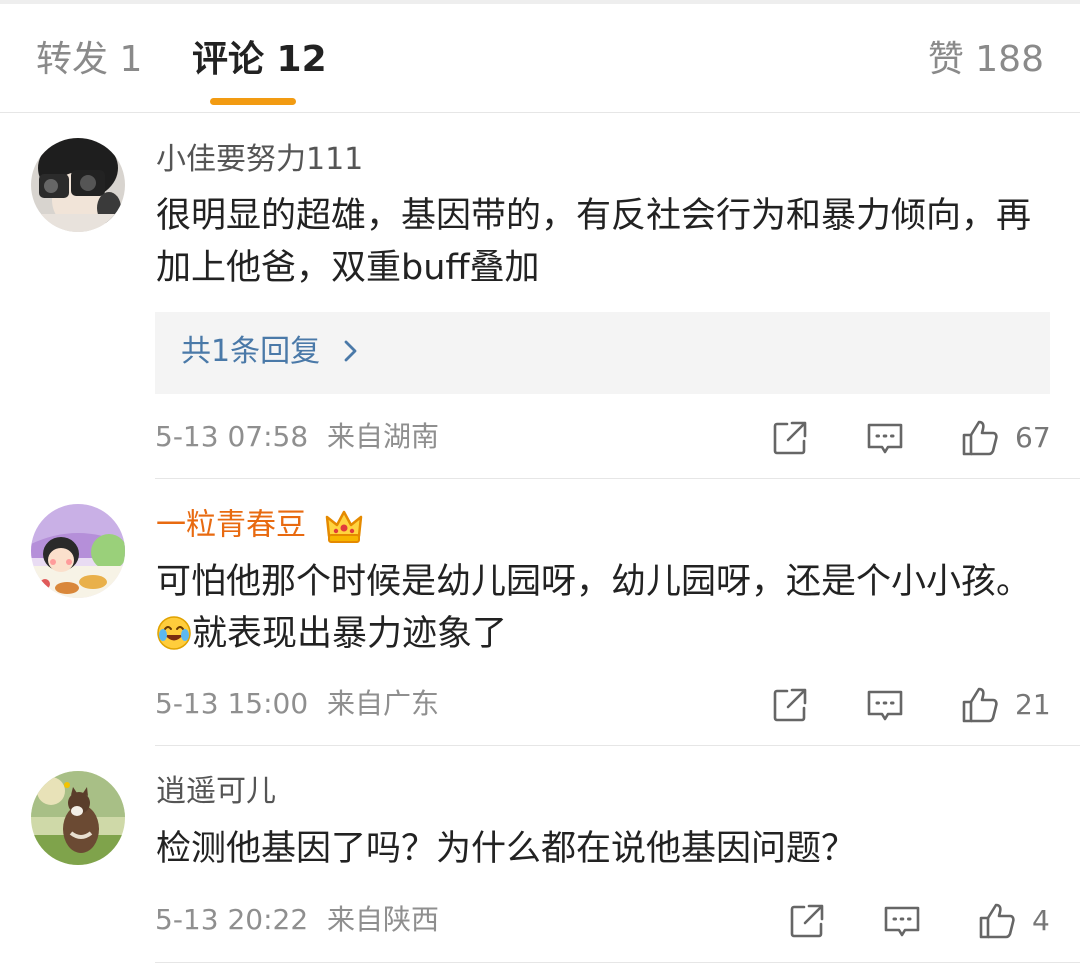 The height and width of the screenshot is (974, 1080). What do you see at coordinates (540, 58) in the screenshot?
I see `tab-bar: 转发 1 评论 12 赞 188` at bounding box center [540, 58].